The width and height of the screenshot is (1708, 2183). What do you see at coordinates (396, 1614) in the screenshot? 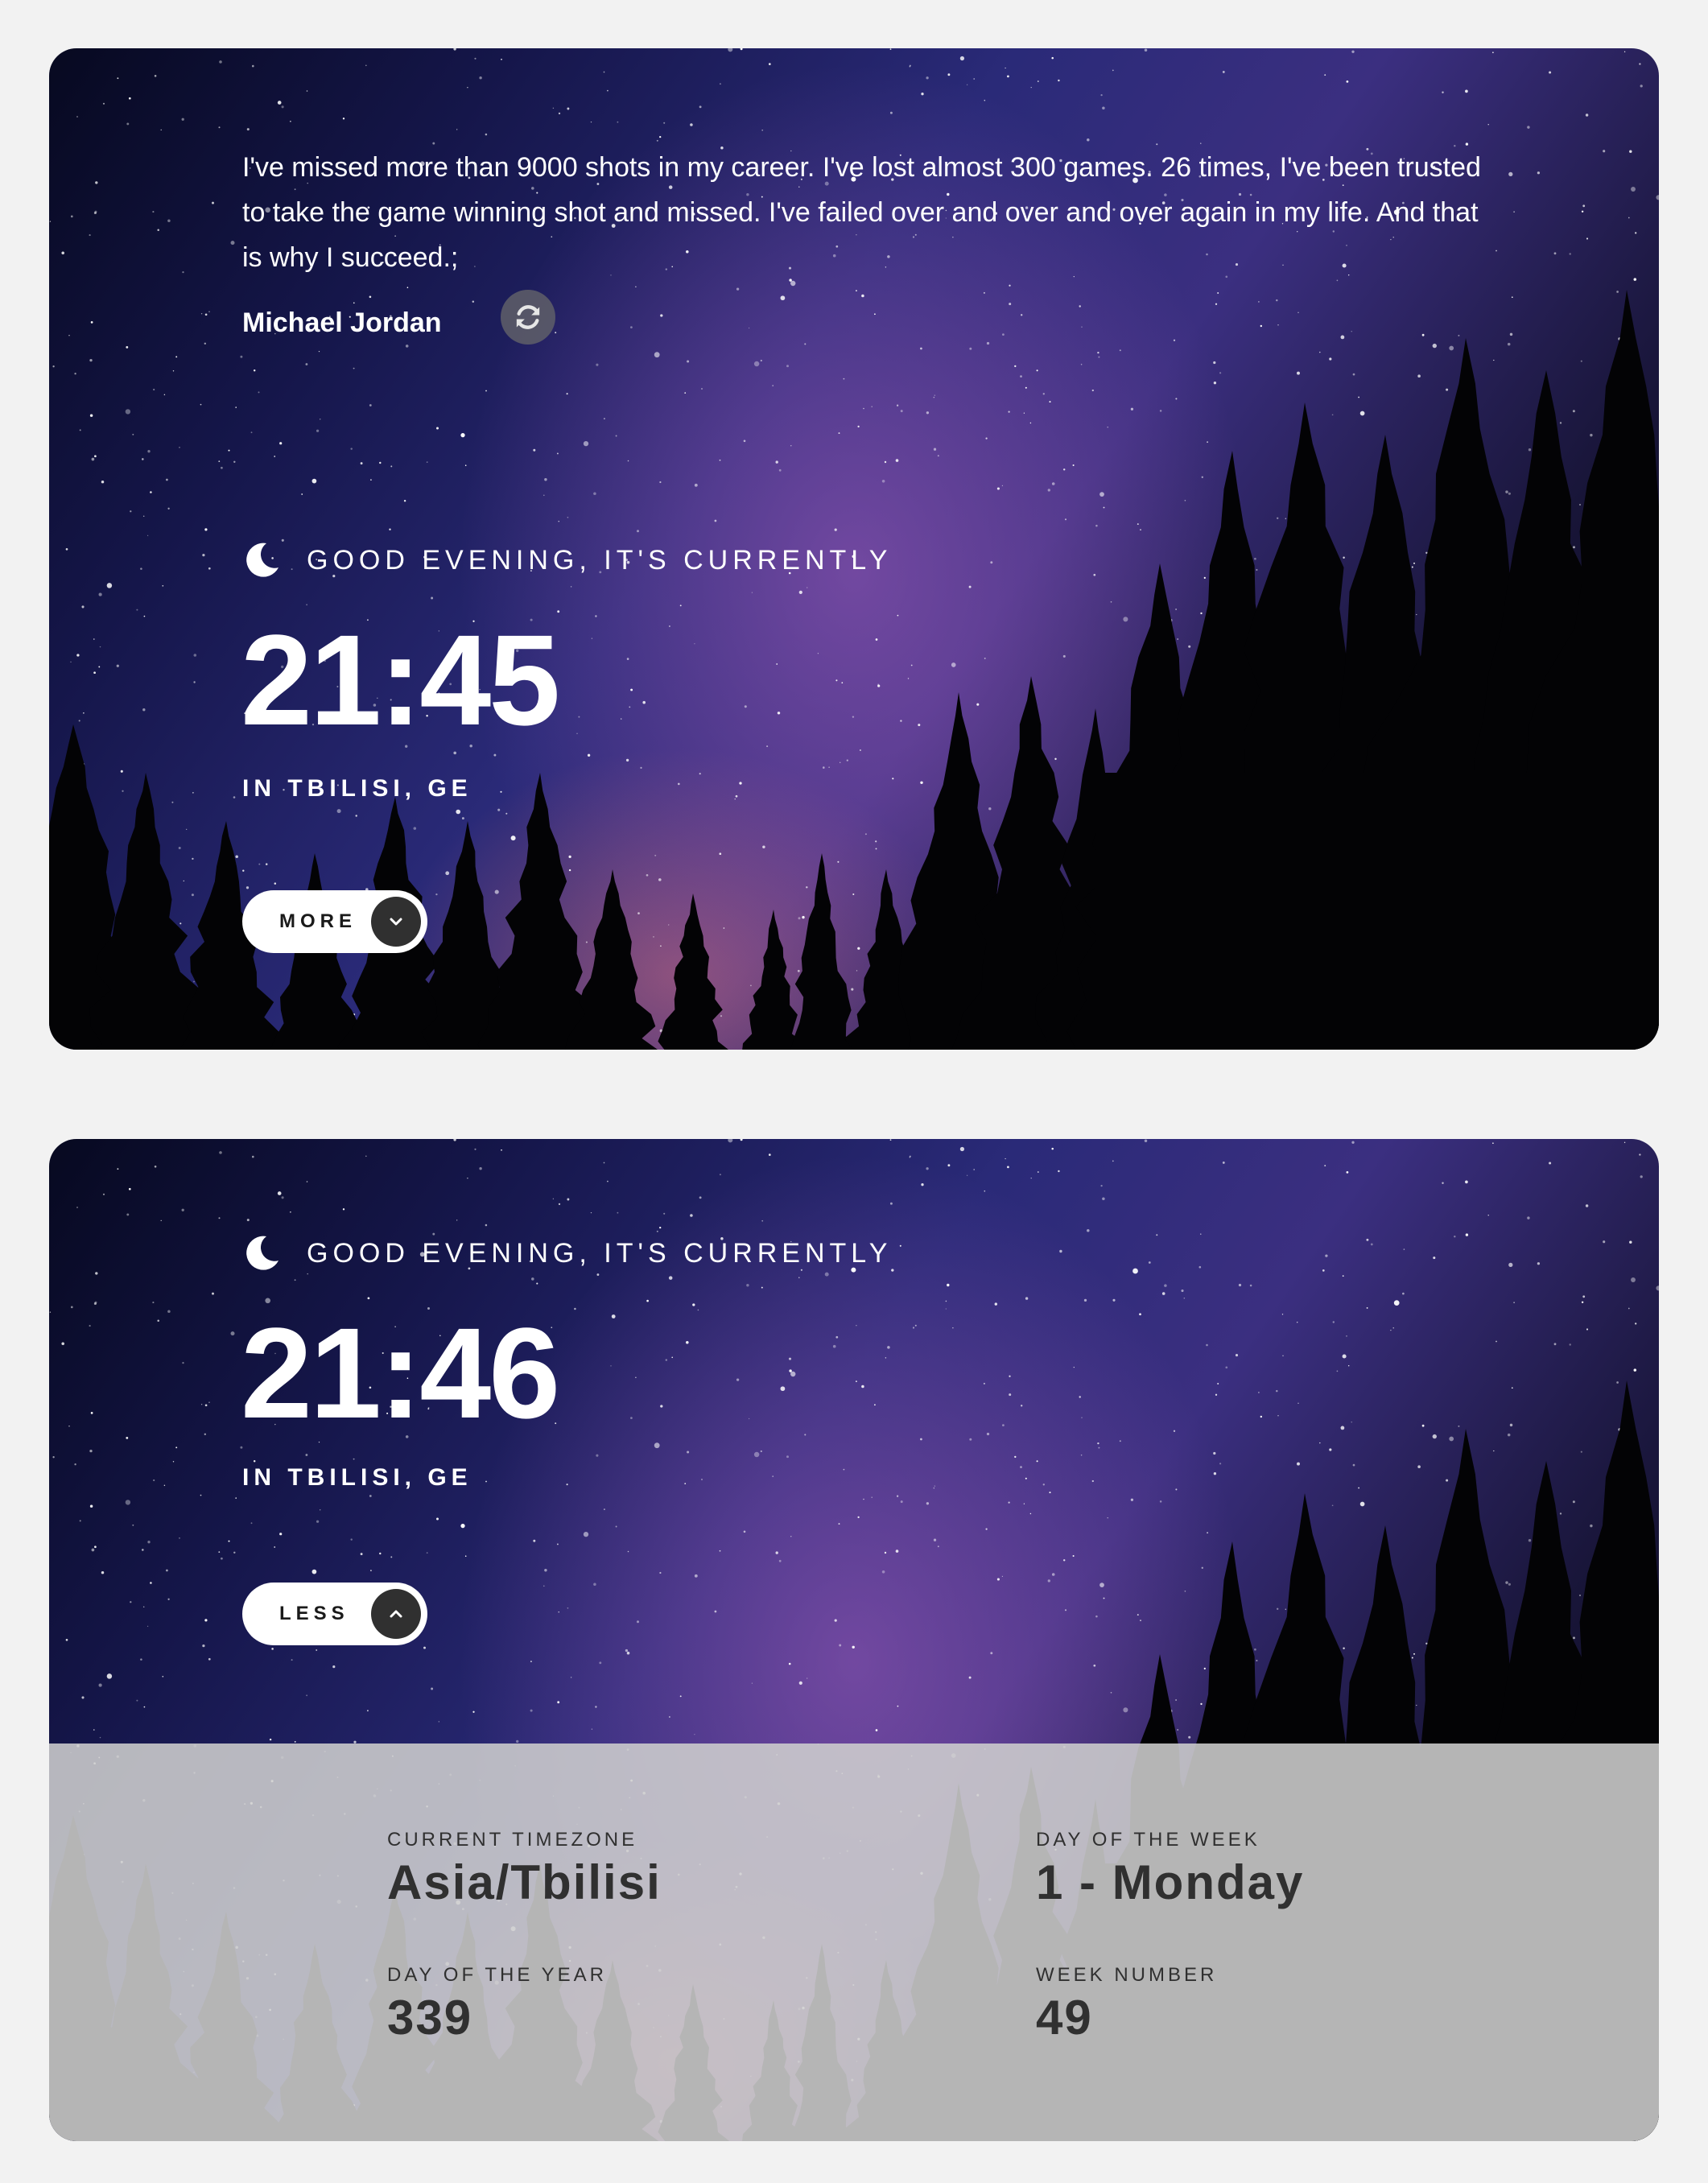
I see `chevron-up-icon` at bounding box center [396, 1614].